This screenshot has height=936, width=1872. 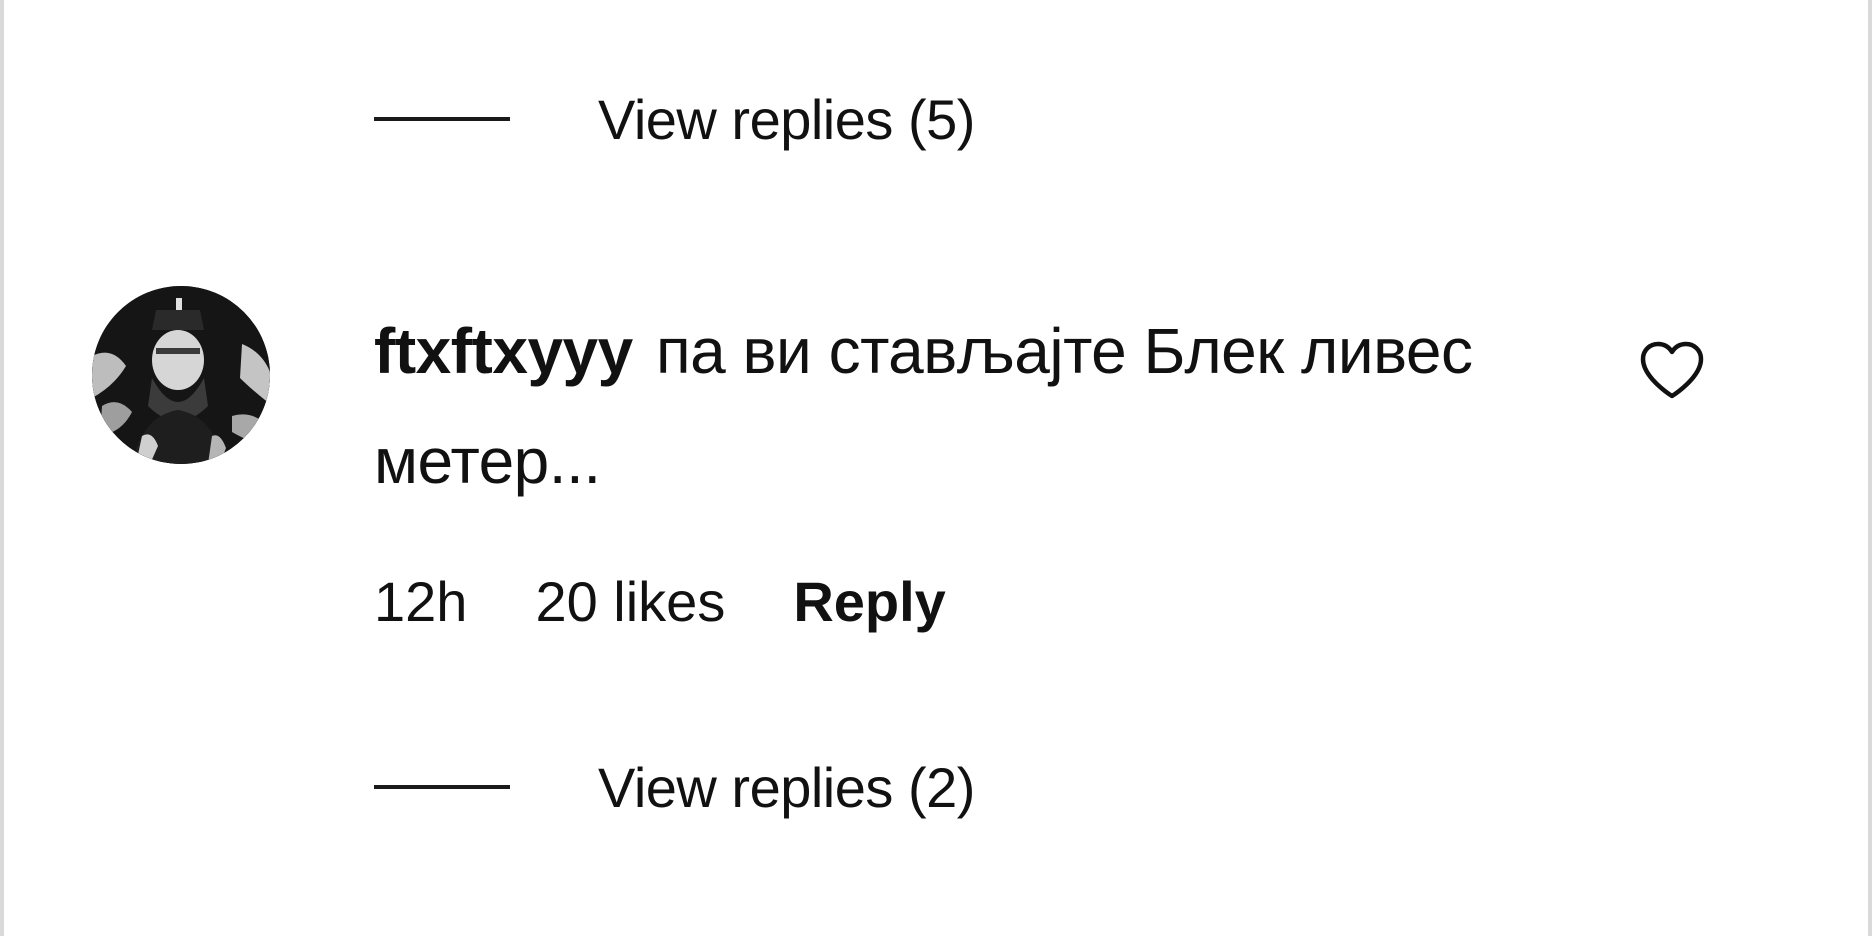 I want to click on heart-outline-icon, so click(x=1672, y=370).